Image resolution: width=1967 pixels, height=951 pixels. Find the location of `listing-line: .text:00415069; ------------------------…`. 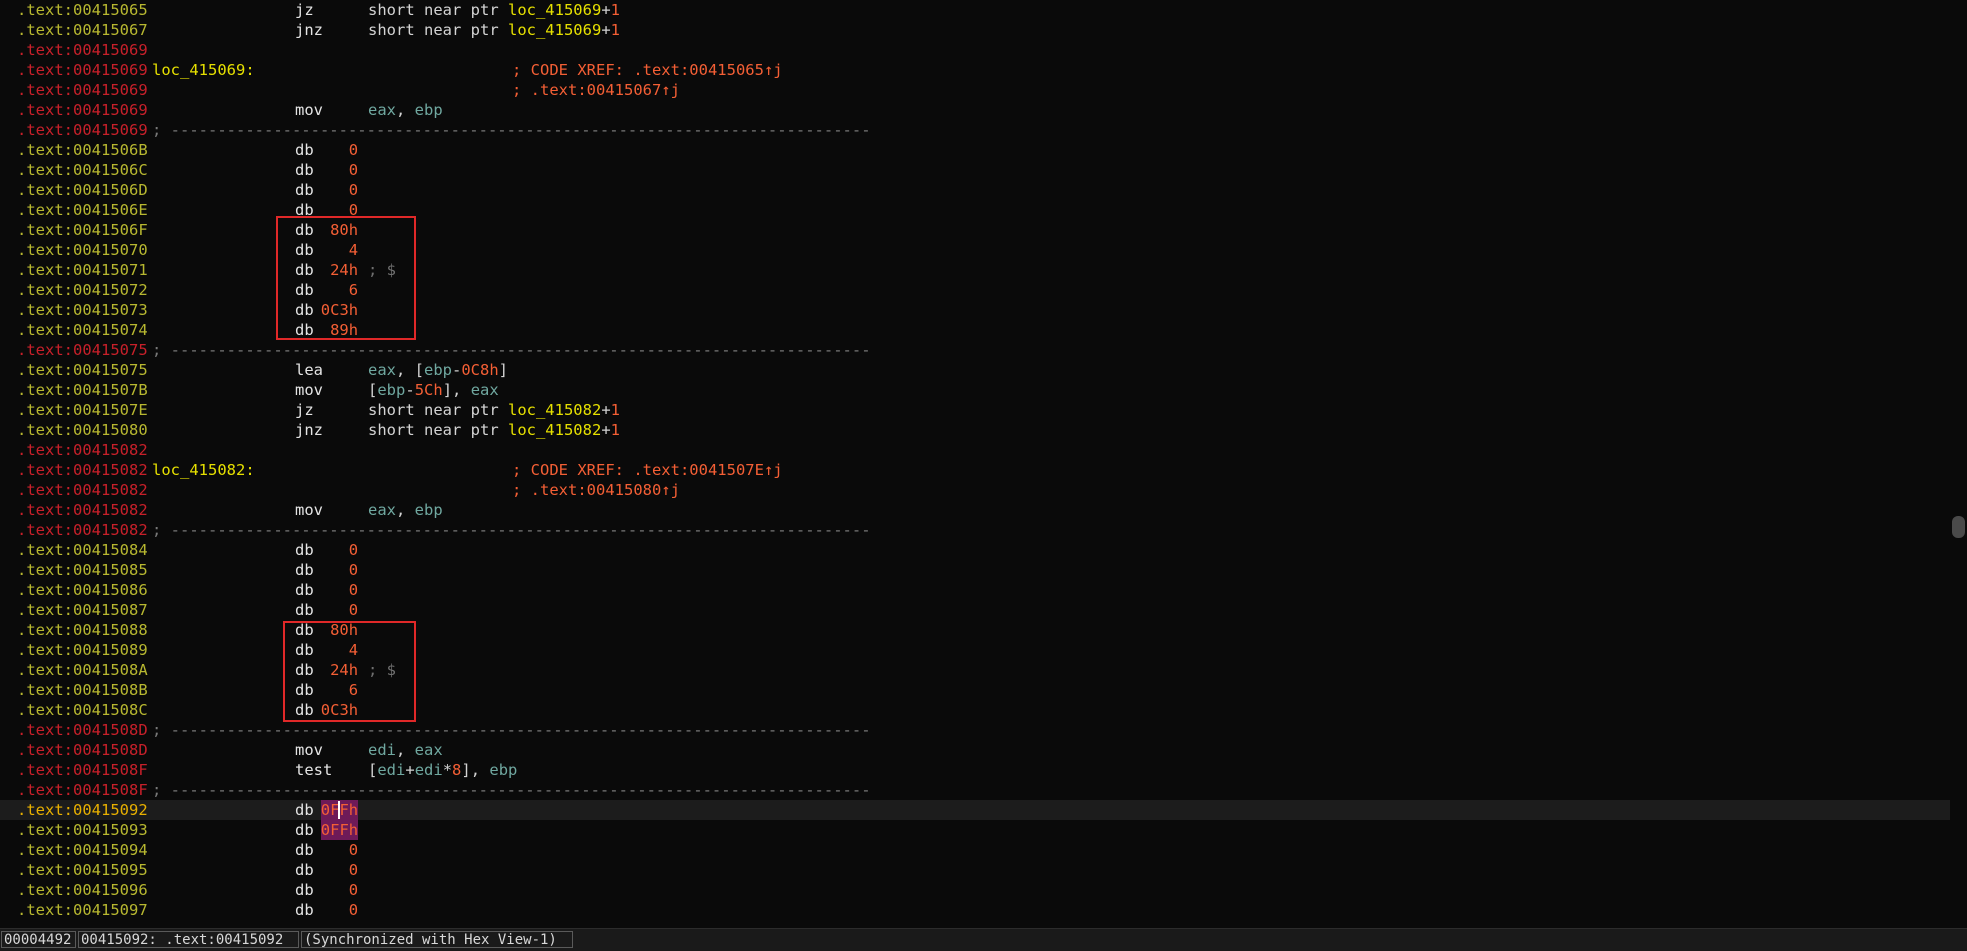

listing-line: .text:00415069; ------------------------… is located at coordinates (975, 130).